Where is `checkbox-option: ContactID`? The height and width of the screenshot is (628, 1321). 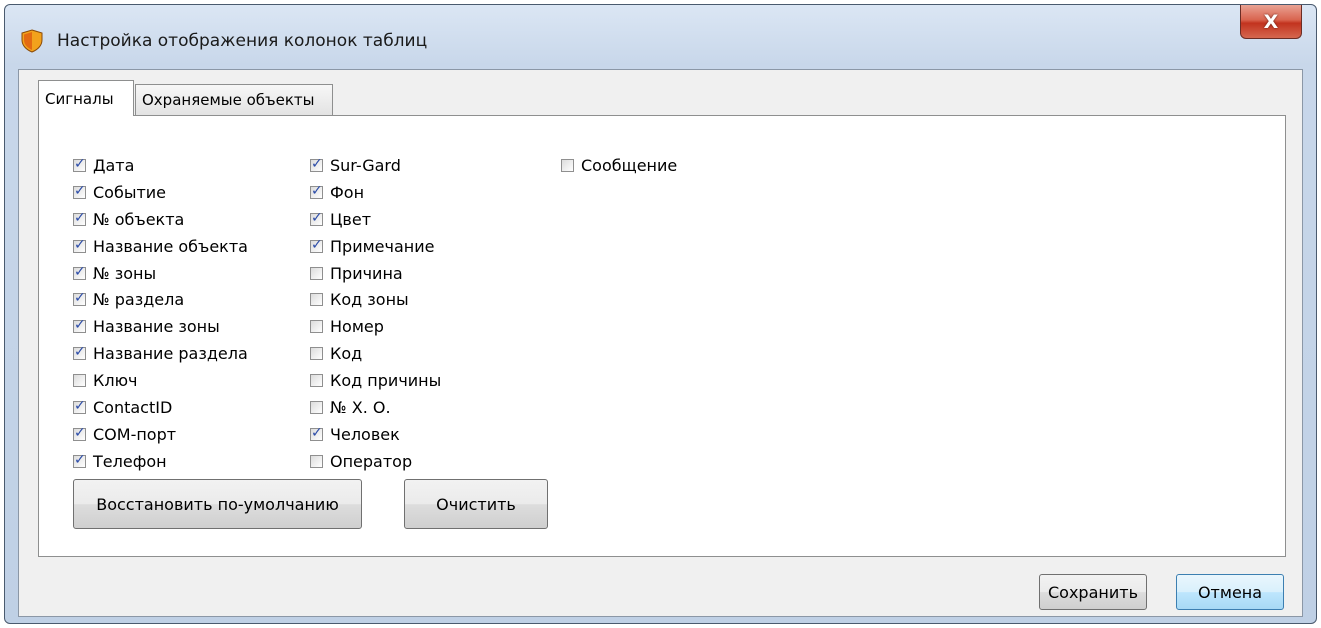 checkbox-option: ContactID is located at coordinates (160, 407).